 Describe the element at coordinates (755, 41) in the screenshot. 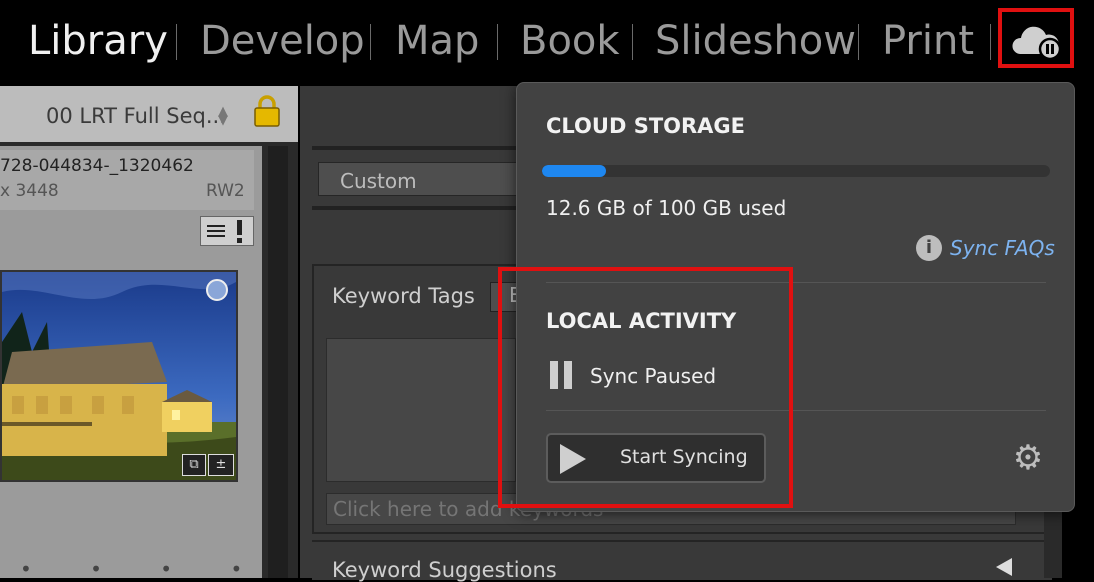

I see `module-slideshow: Slideshow` at that location.